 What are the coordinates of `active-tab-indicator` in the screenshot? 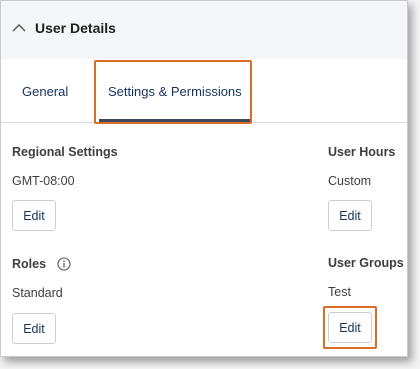 It's located at (175, 120).